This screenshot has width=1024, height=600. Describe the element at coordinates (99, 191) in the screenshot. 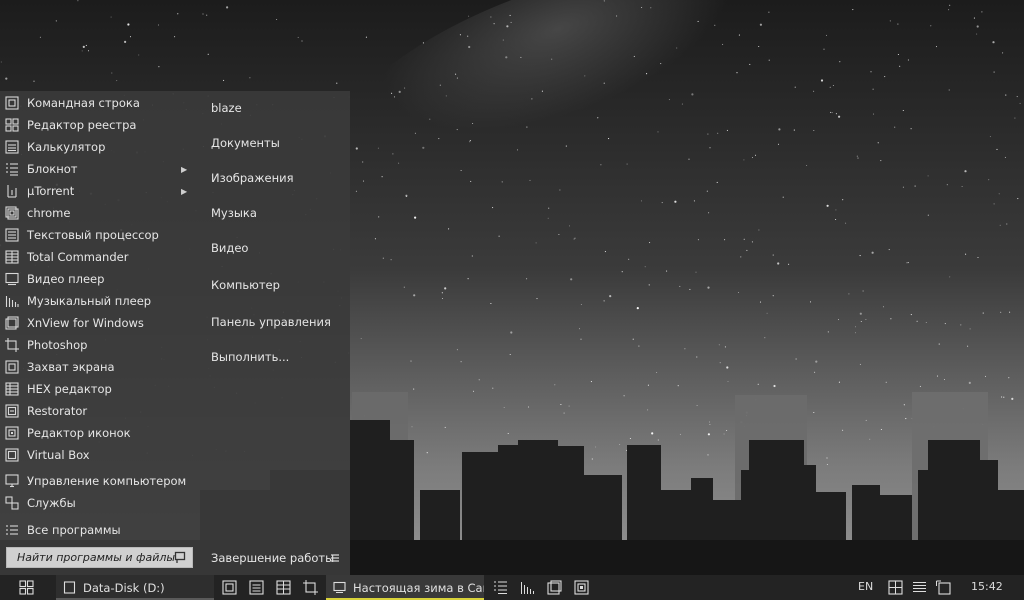

I see `program-item: µTorrent ▶` at that location.